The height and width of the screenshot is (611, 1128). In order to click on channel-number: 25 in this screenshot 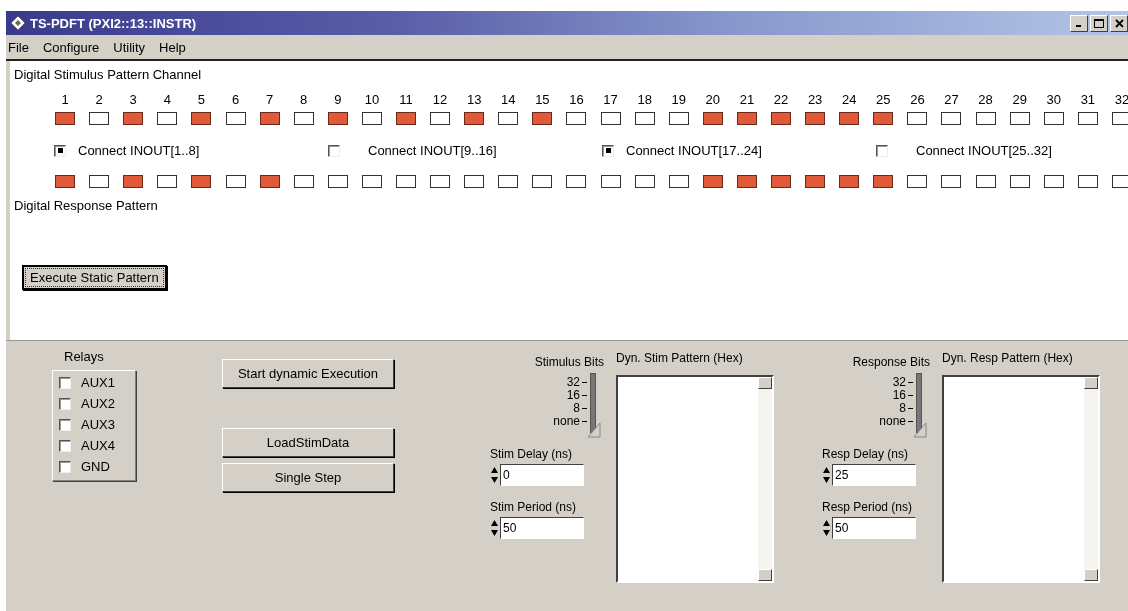, I will do `click(883, 99)`.